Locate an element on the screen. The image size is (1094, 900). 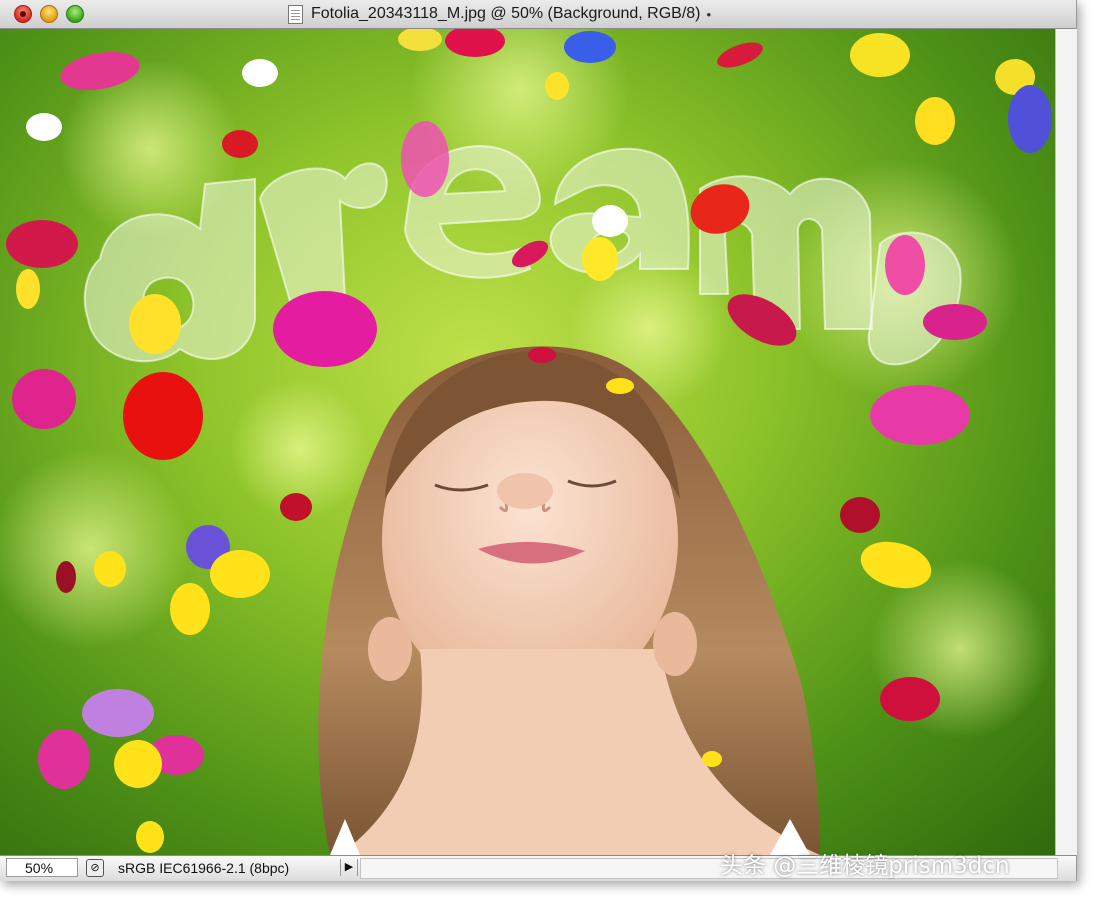
minimize-button is located at coordinates (49, 14).